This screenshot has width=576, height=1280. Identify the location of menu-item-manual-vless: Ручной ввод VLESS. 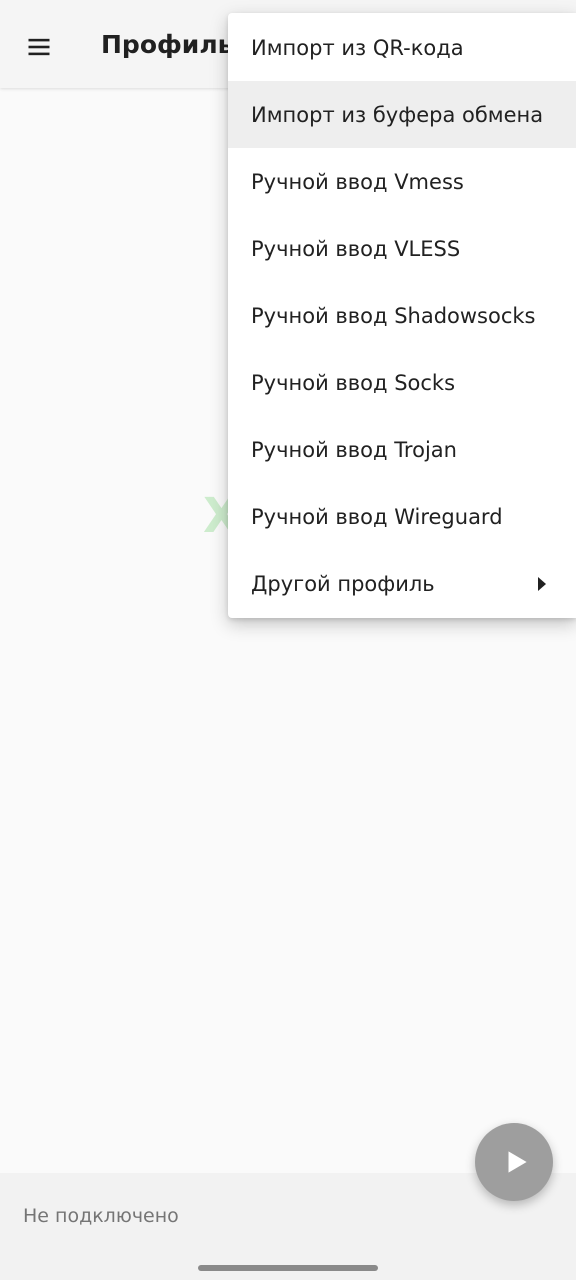
(402, 248).